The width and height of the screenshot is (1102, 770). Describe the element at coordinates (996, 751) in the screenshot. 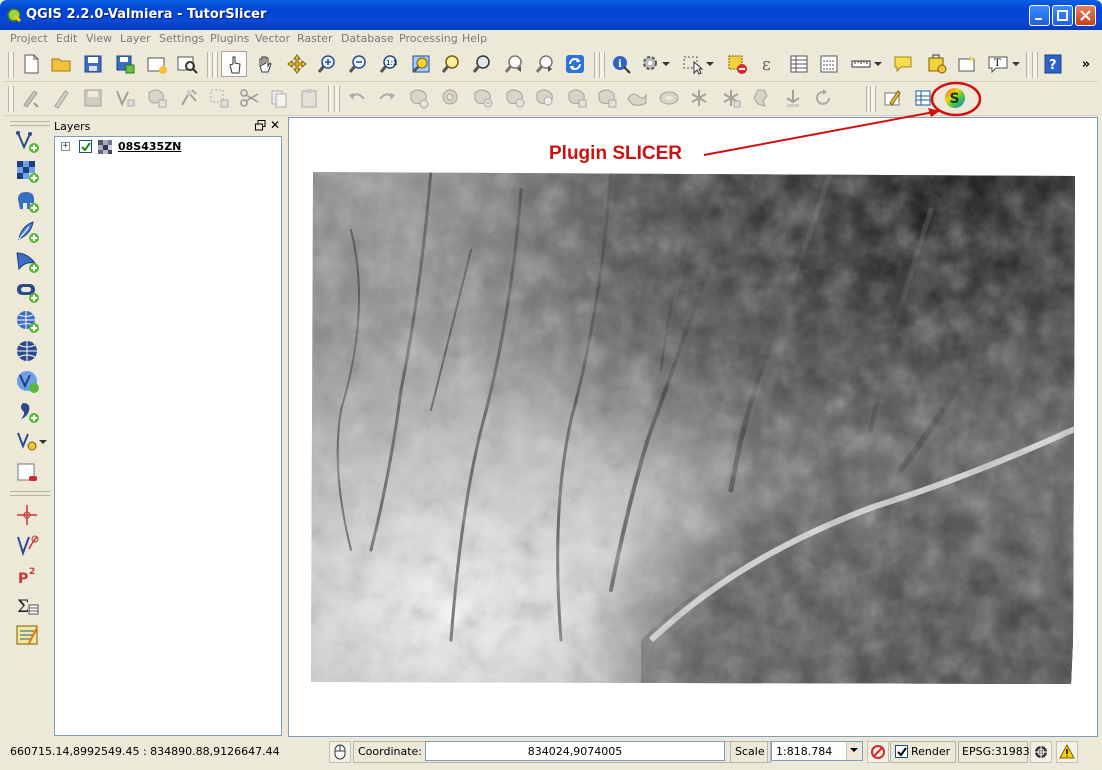

I see `crs-label: EPSG:31983` at that location.